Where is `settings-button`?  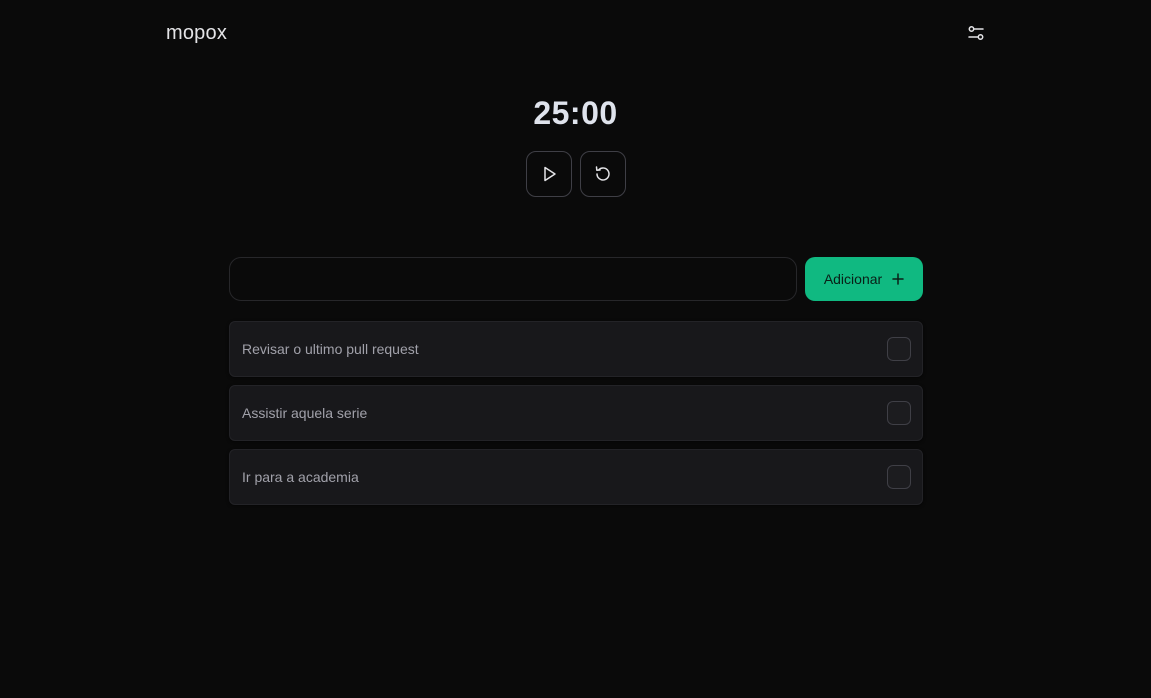
settings-button is located at coordinates (976, 33).